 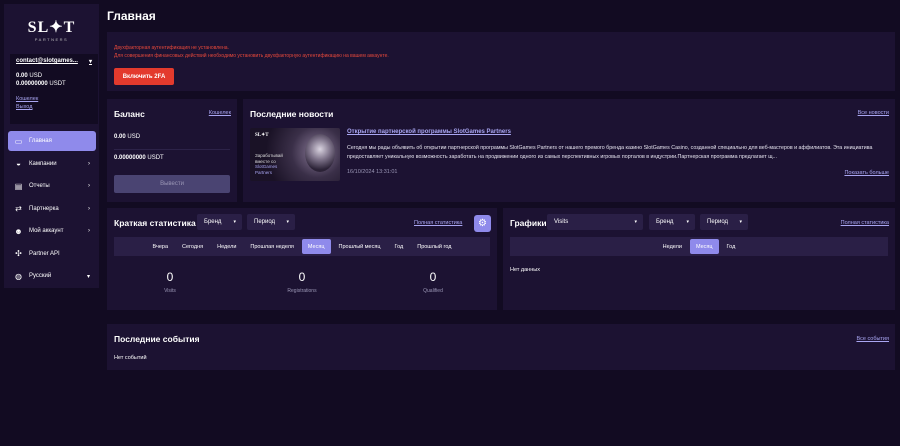 What do you see at coordinates (29, 76) in the screenshot?
I see `account-balance-usd: 0.00 USD` at bounding box center [29, 76].